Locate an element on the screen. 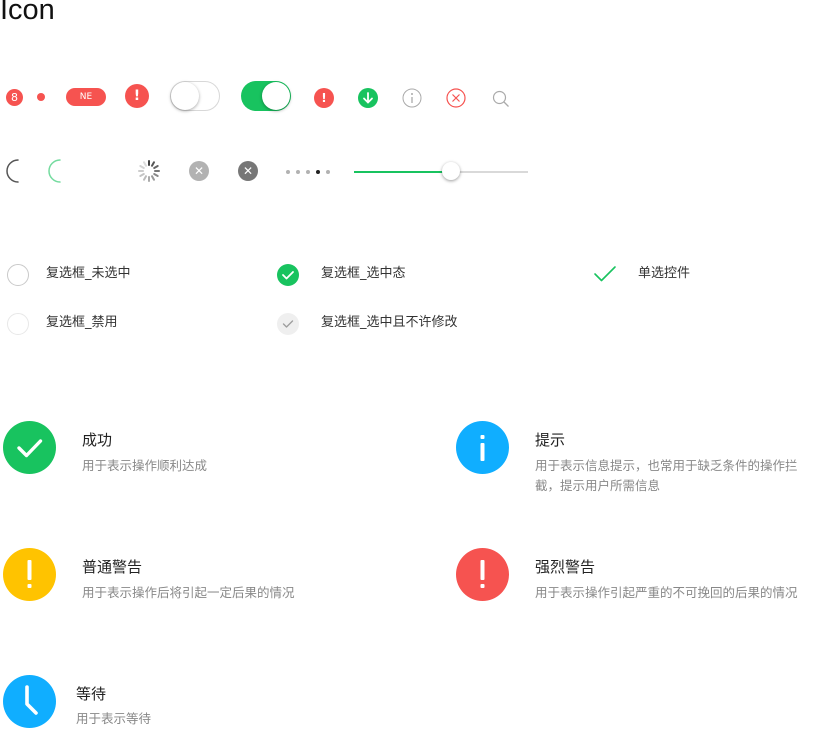 The image size is (829, 729). number-badge: 8 is located at coordinates (14, 97).